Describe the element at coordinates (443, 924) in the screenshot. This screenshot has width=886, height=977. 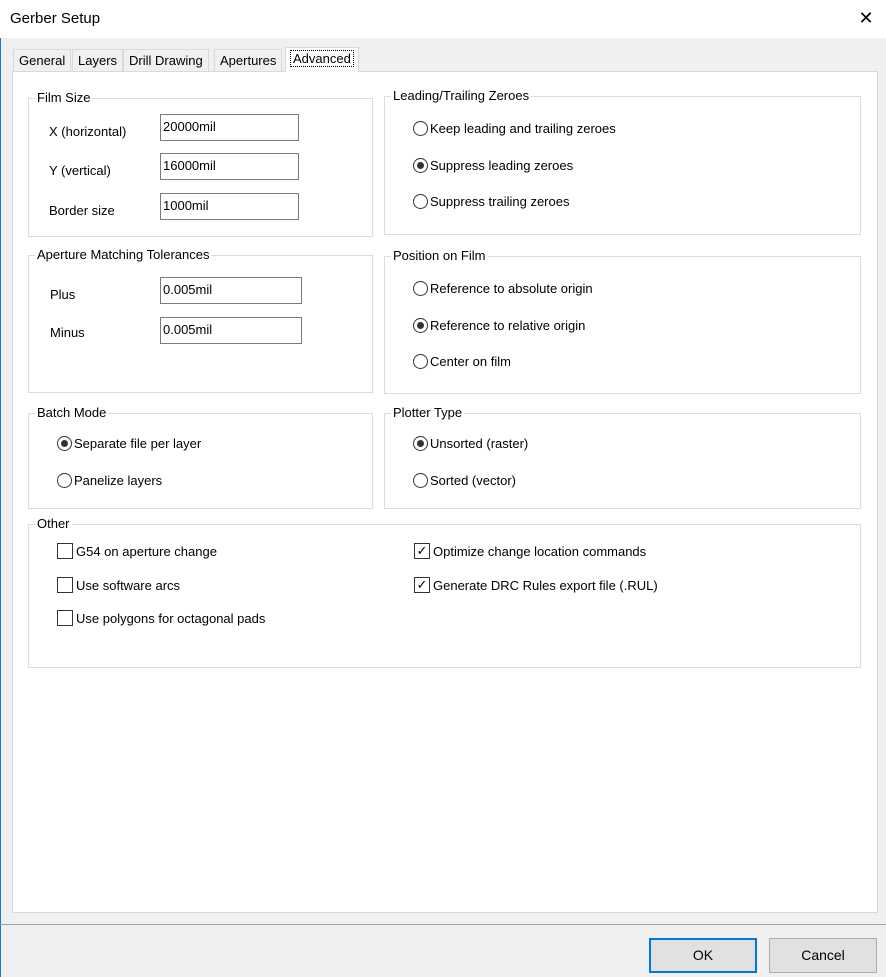
I see `footer-divider` at that location.